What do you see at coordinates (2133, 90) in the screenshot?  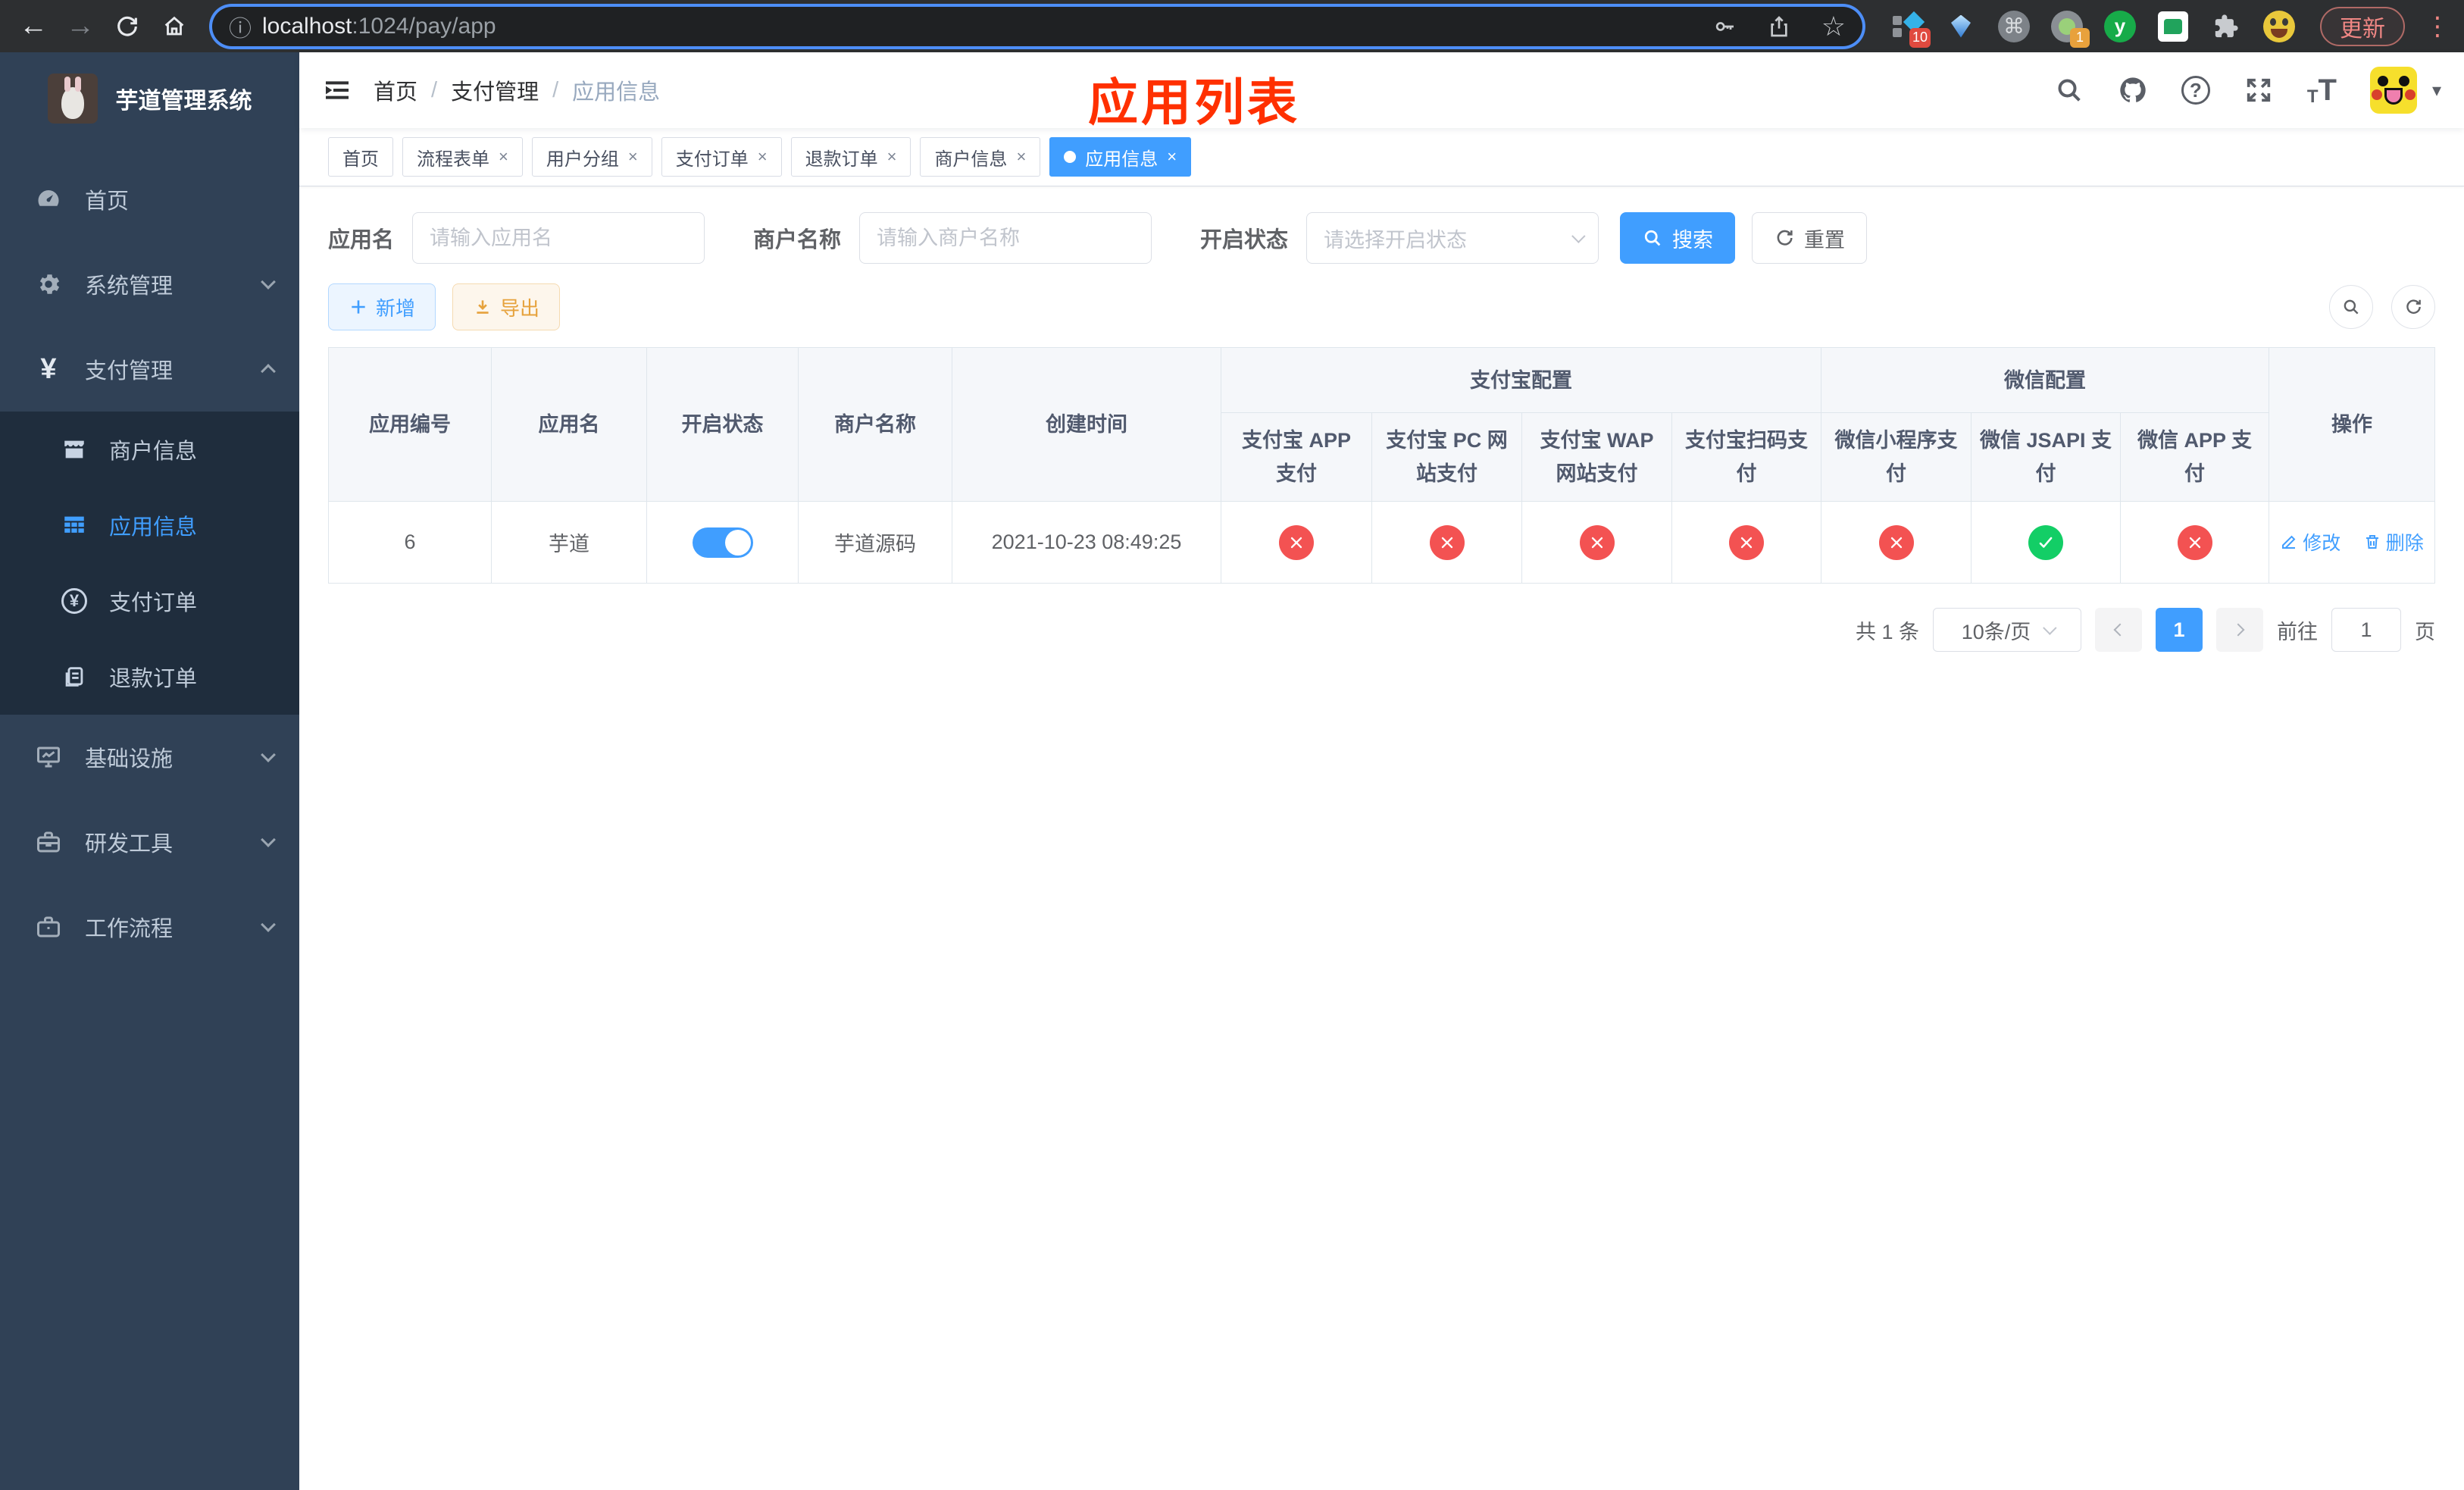 I see `github-icon` at bounding box center [2133, 90].